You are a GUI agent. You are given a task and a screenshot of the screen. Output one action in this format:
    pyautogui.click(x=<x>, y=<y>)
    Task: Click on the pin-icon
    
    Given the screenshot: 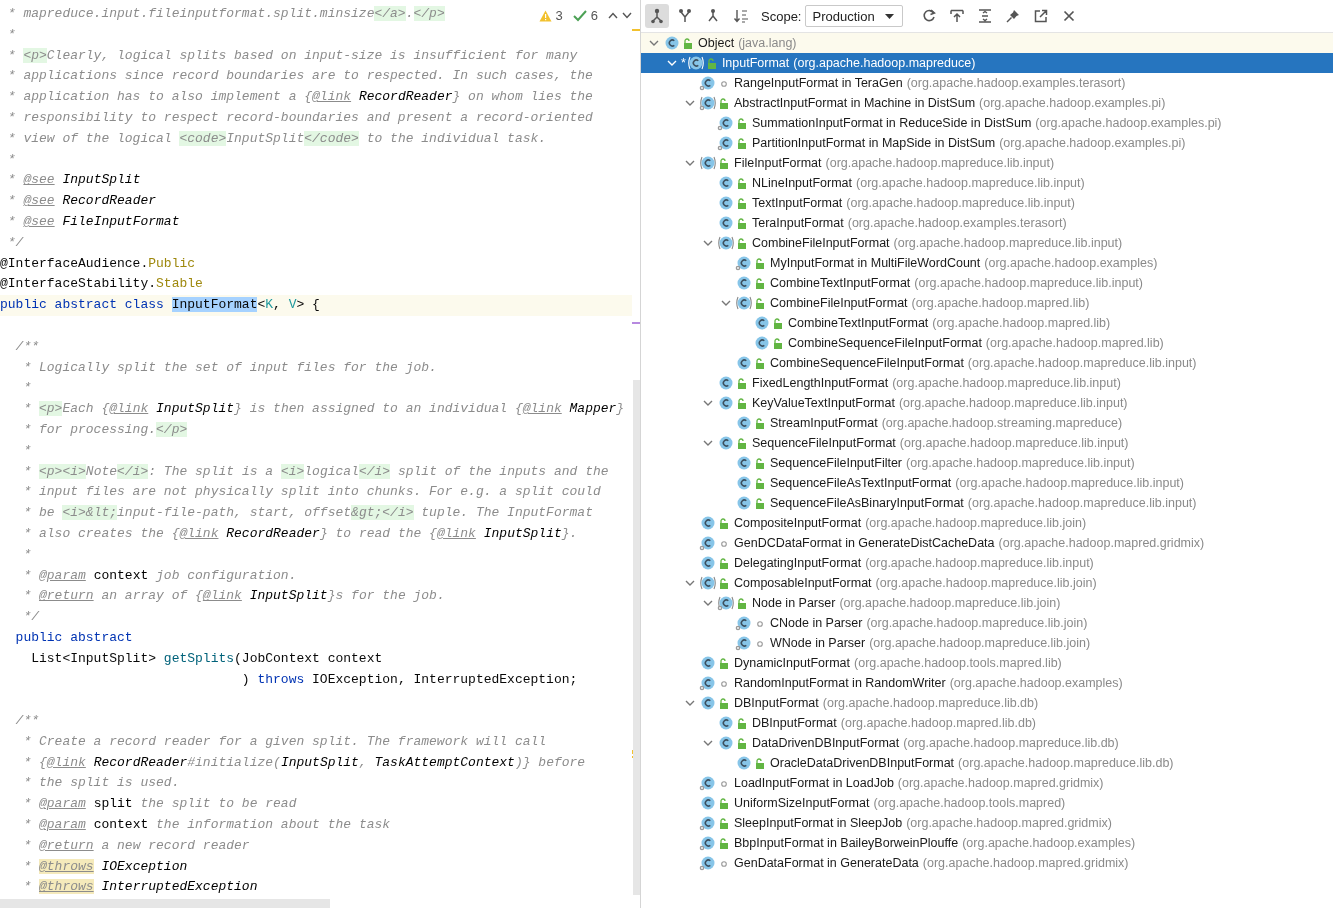 What is the action you would take?
    pyautogui.click(x=1012, y=16)
    